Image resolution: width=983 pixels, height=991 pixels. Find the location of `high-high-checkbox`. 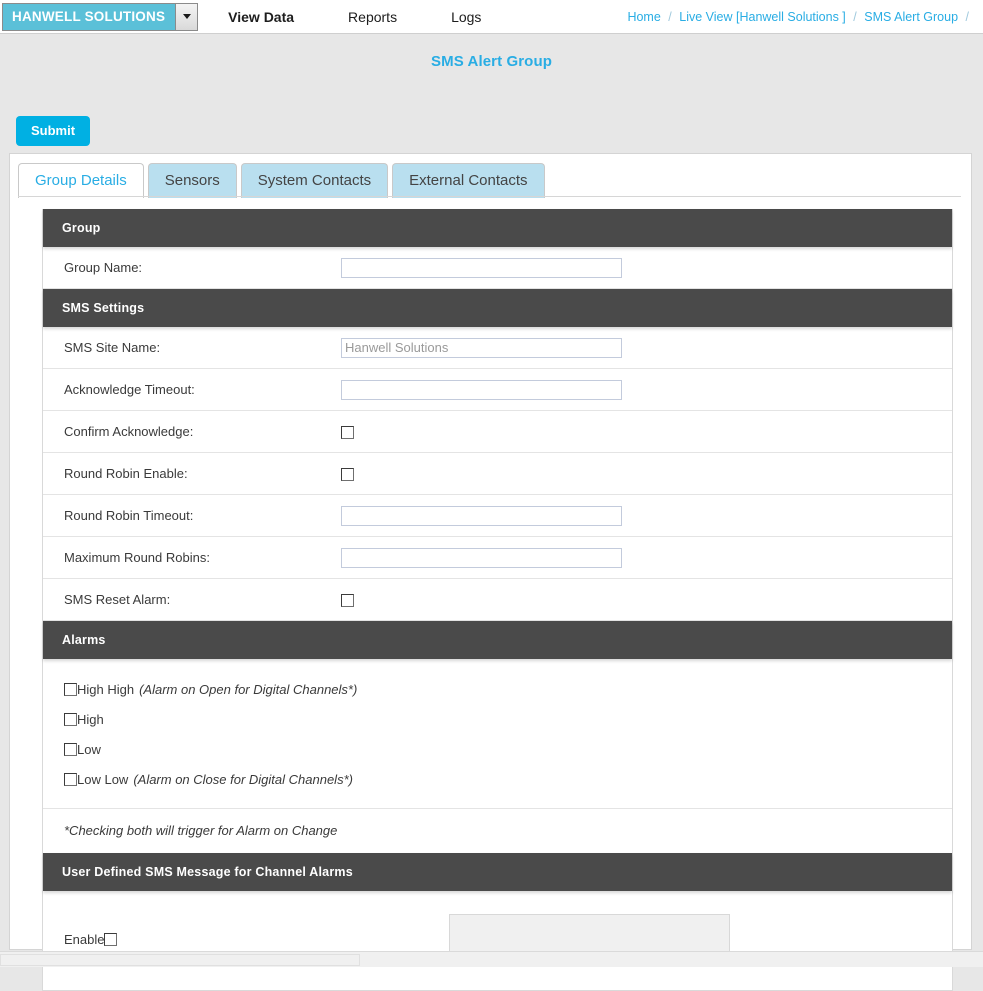

high-high-checkbox is located at coordinates (70, 689).